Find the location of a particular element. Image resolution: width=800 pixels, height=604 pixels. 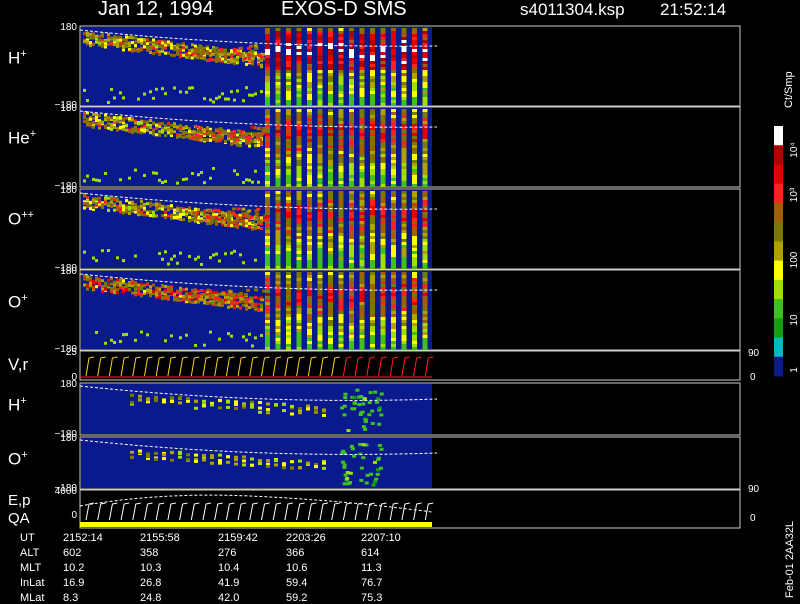

panel-label-o-plus-2: O+ is located at coordinates (18, 459).